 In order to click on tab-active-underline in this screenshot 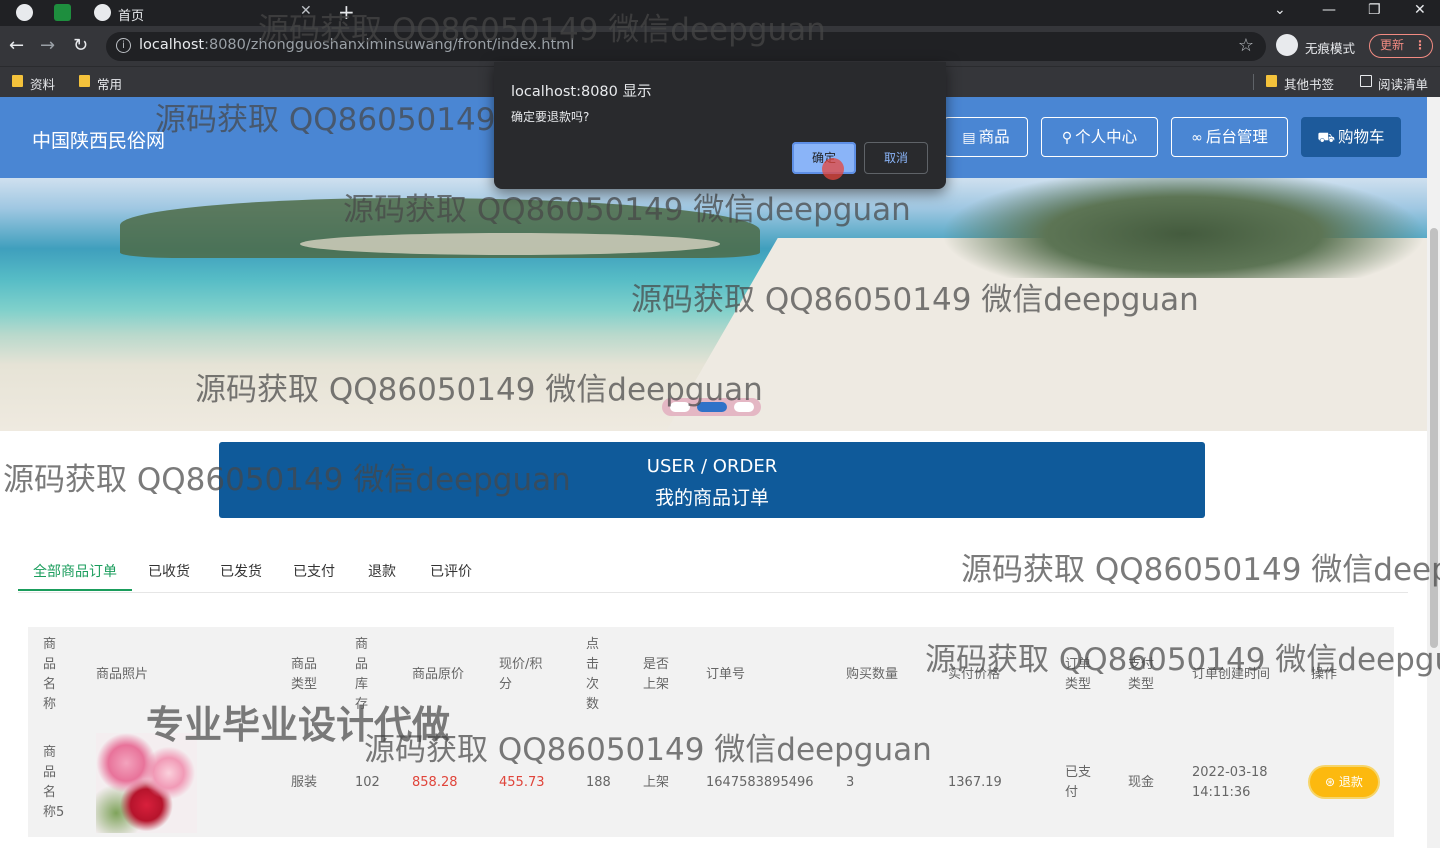, I will do `click(75, 590)`.